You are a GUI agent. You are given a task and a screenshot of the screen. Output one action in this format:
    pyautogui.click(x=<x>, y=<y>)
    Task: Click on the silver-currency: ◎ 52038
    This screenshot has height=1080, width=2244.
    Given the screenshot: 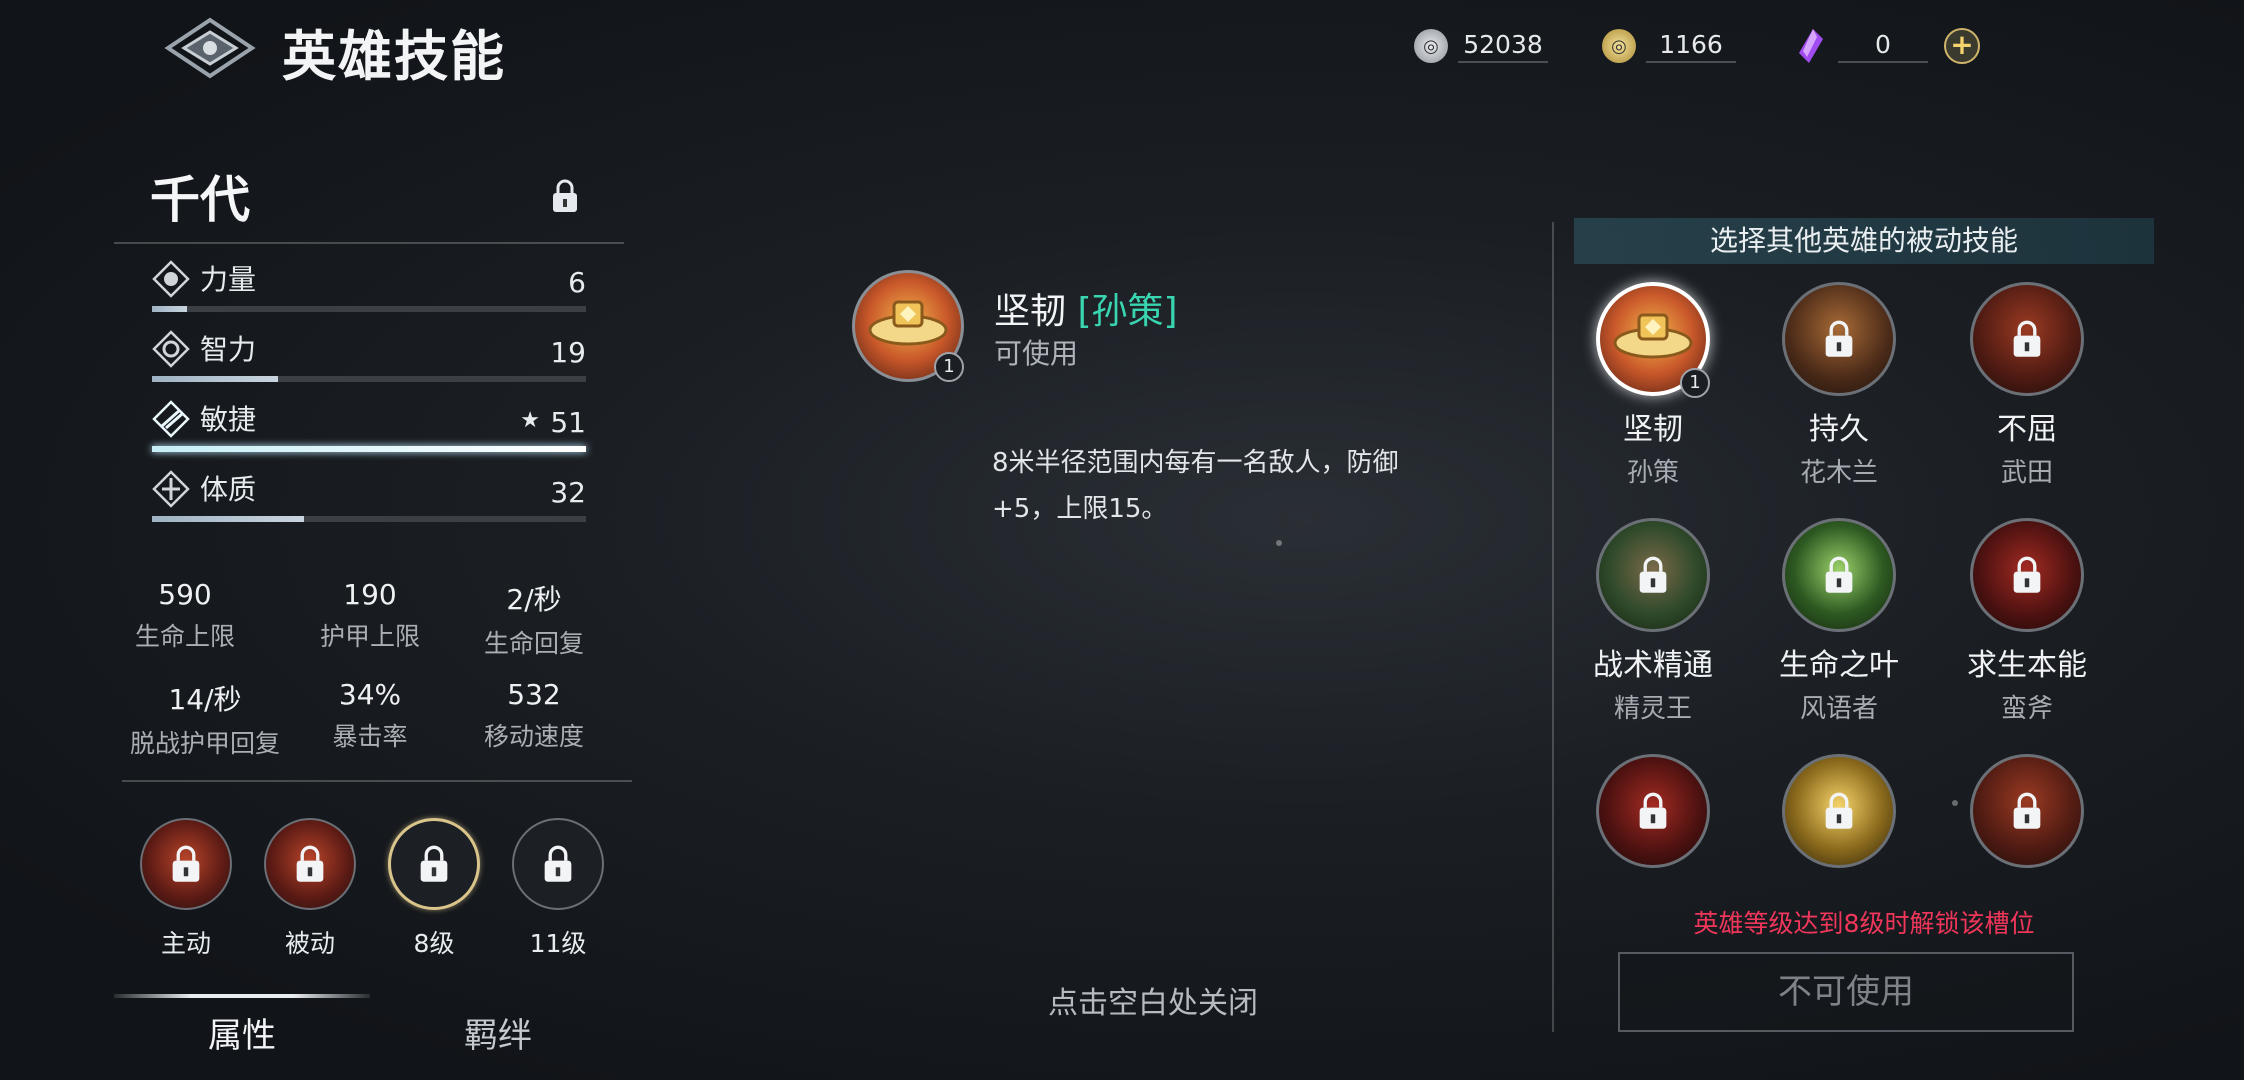 What is the action you would take?
    pyautogui.click(x=1481, y=46)
    